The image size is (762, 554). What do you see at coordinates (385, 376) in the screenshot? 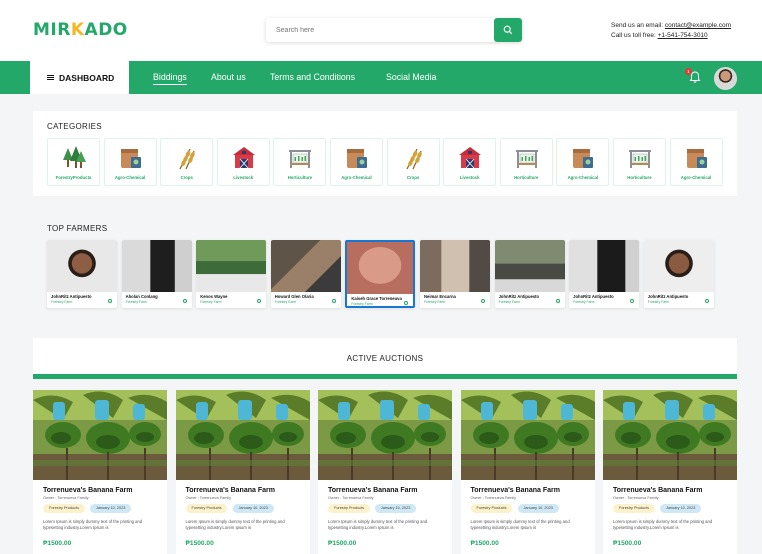
I see `auction-divider` at bounding box center [385, 376].